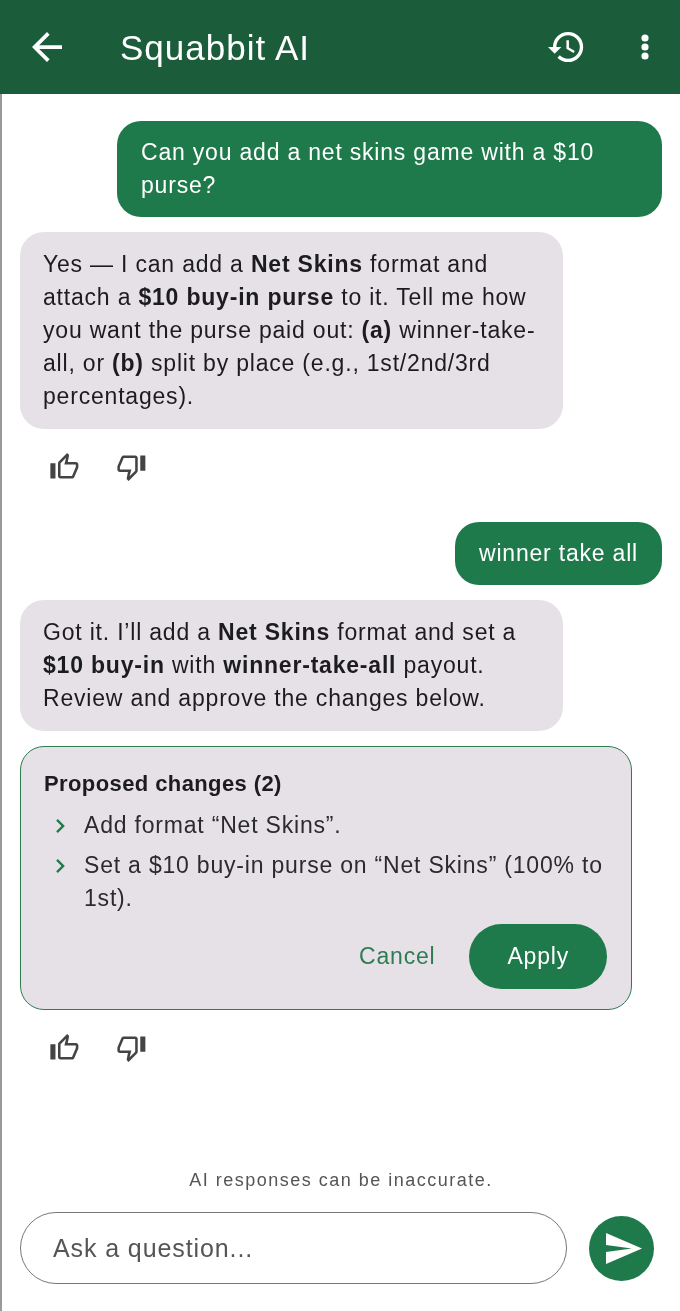 Image resolution: width=680 pixels, height=1311 pixels. Describe the element at coordinates (163, 784) in the screenshot. I see `proposal-title: Proposed changes (2)` at that location.